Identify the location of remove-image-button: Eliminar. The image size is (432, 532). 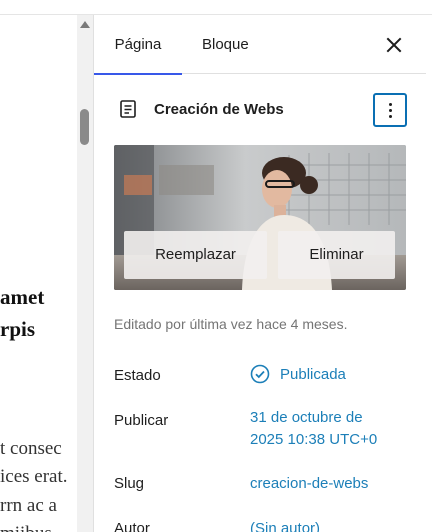
(336, 255).